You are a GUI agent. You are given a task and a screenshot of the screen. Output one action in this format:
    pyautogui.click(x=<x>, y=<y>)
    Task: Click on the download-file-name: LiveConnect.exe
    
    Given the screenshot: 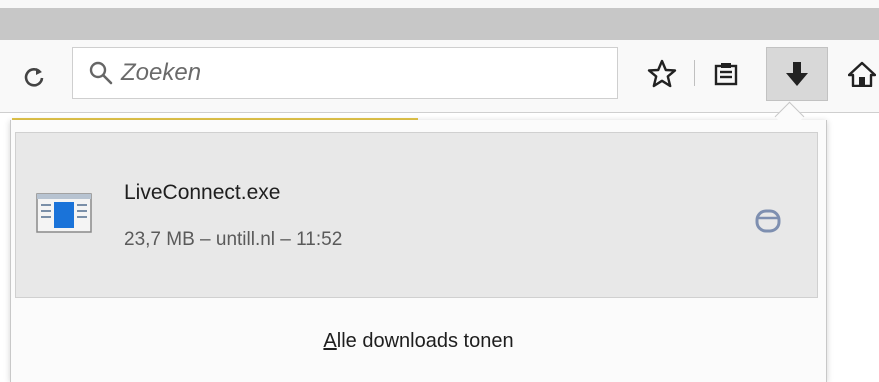 What is the action you would take?
    pyautogui.click(x=202, y=192)
    